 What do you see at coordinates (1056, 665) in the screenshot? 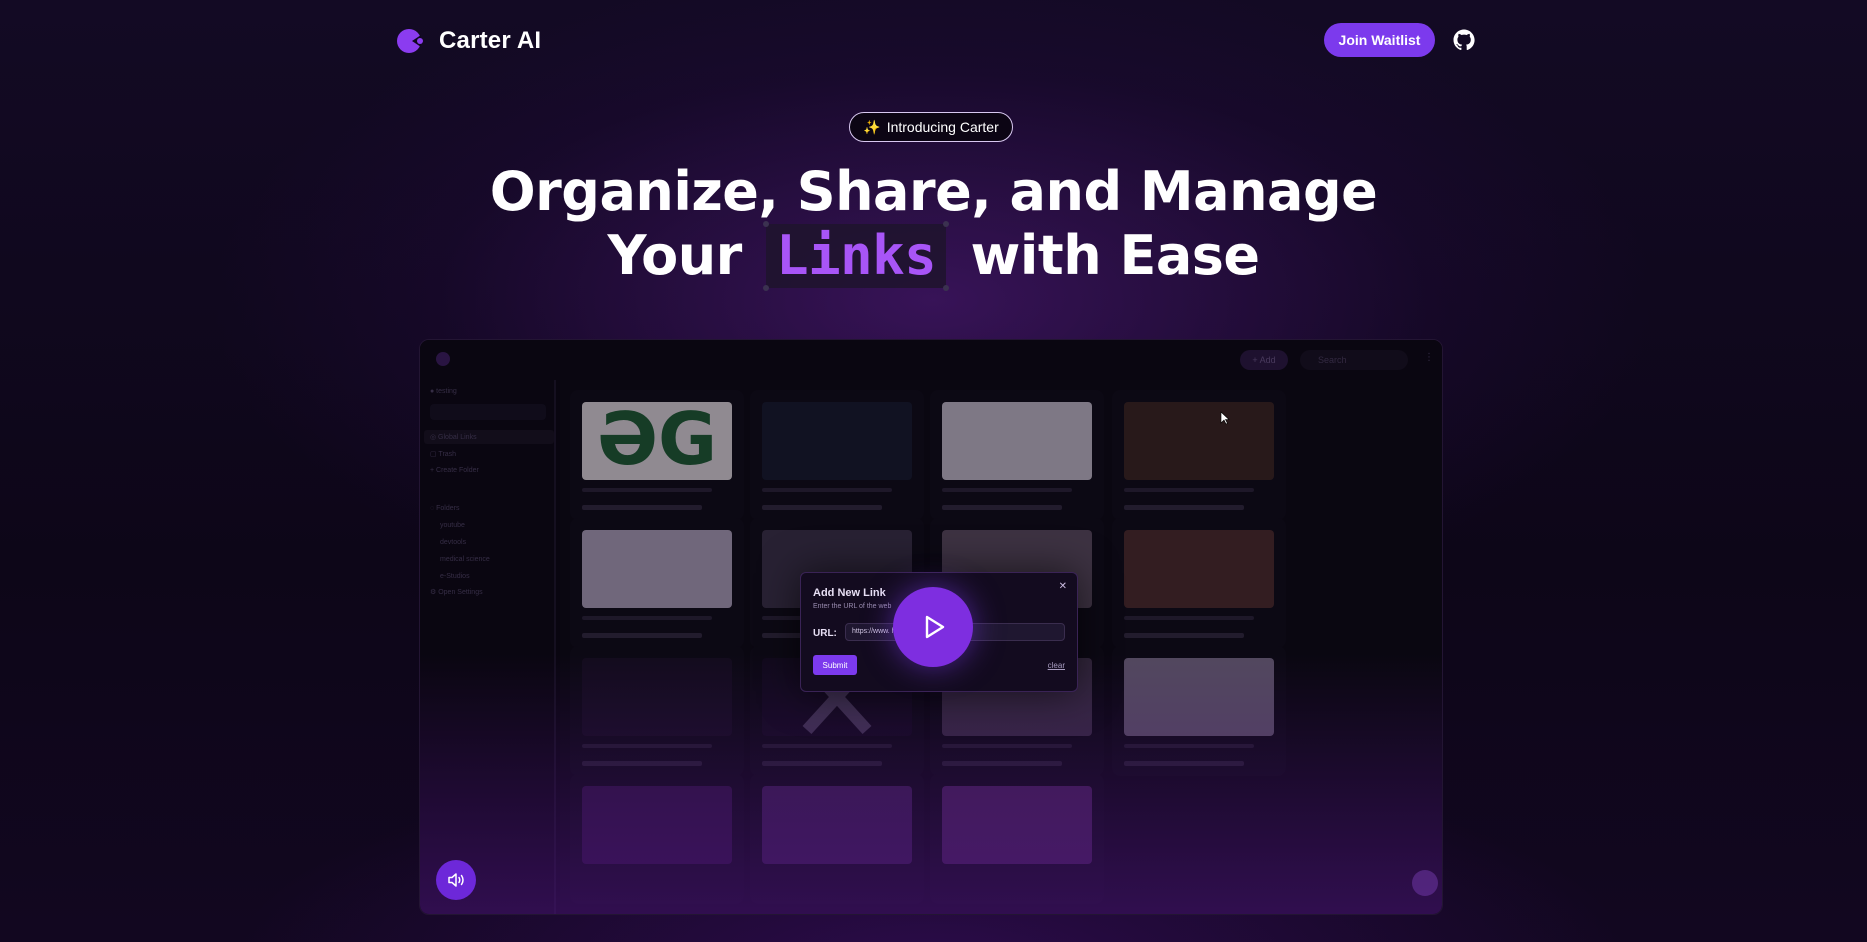
I see `dialog-clear-link: clear` at bounding box center [1056, 665].